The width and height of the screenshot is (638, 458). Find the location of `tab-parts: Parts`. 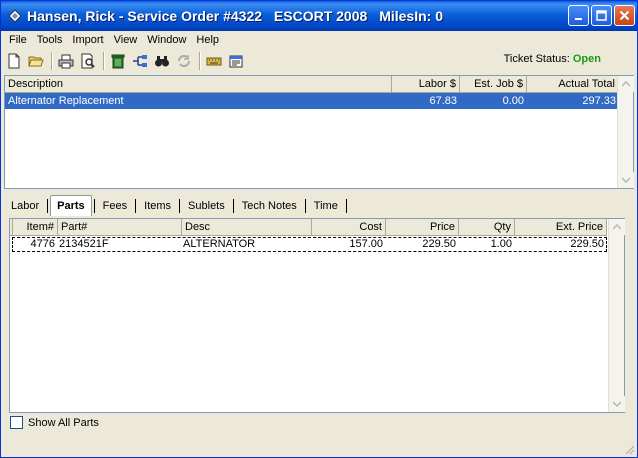

tab-parts: Parts is located at coordinates (71, 205).